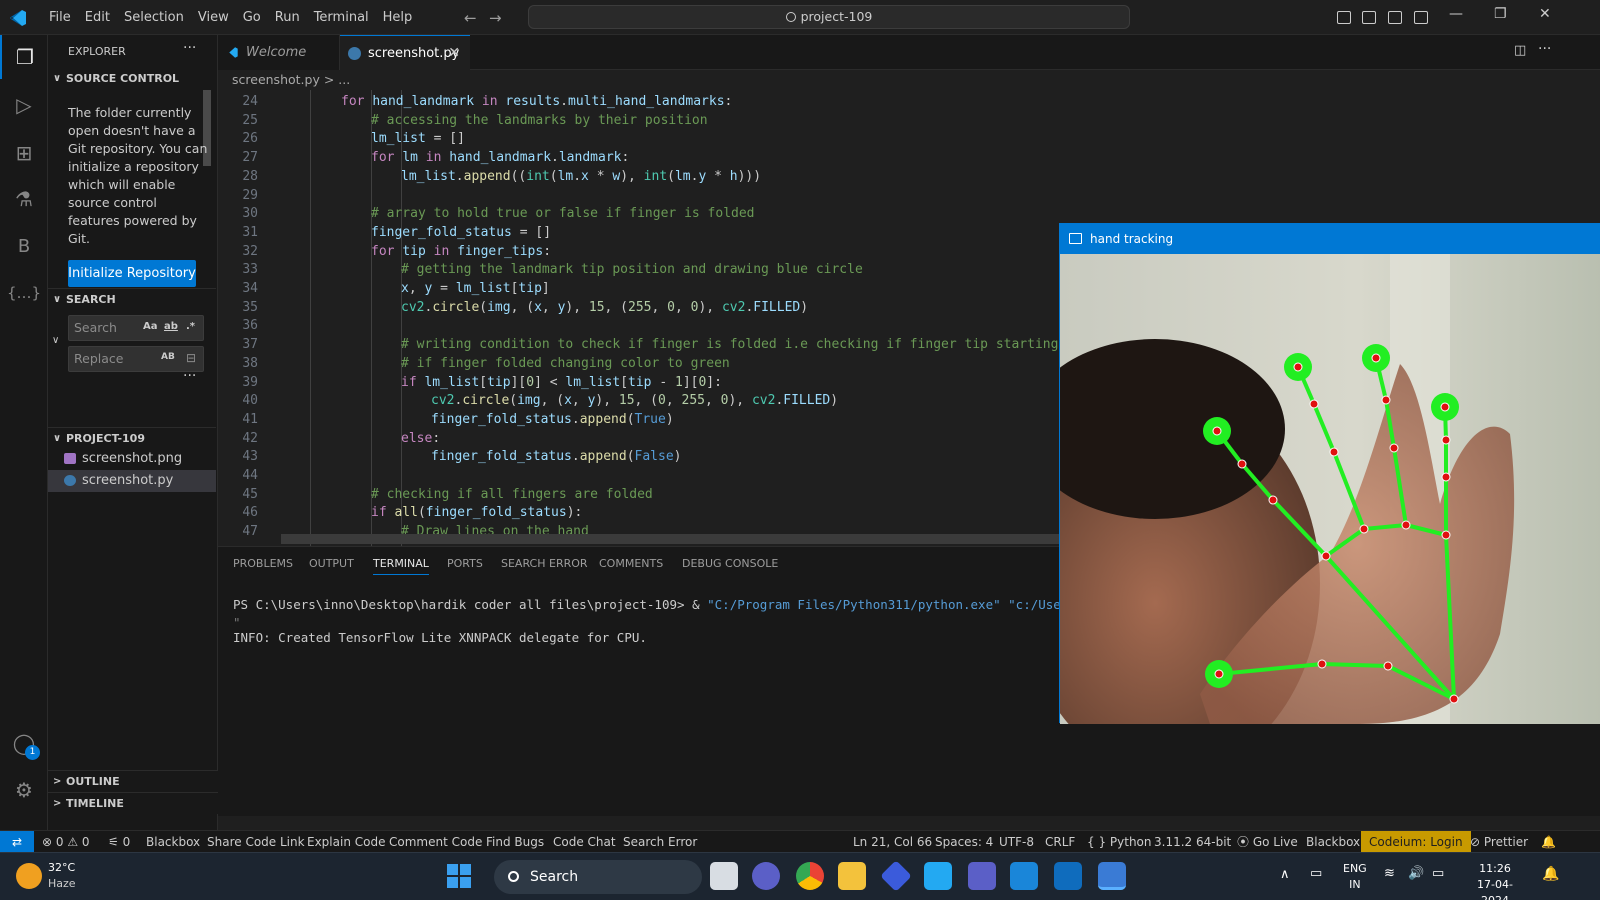 Image resolution: width=1600 pixels, height=900 pixels. Describe the element at coordinates (24, 790) in the screenshot. I see `settings-gear-icon: ⚙` at that location.